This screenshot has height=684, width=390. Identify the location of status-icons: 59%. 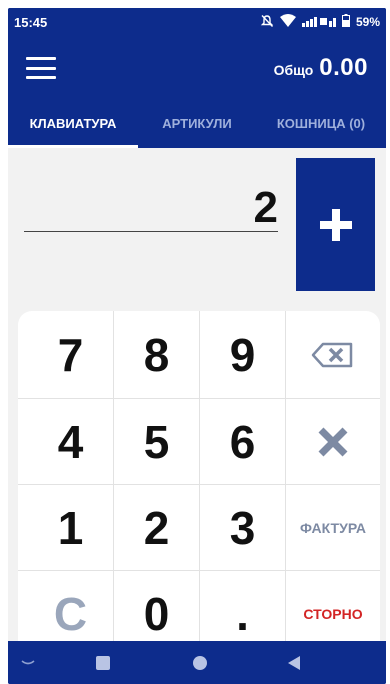
(320, 22).